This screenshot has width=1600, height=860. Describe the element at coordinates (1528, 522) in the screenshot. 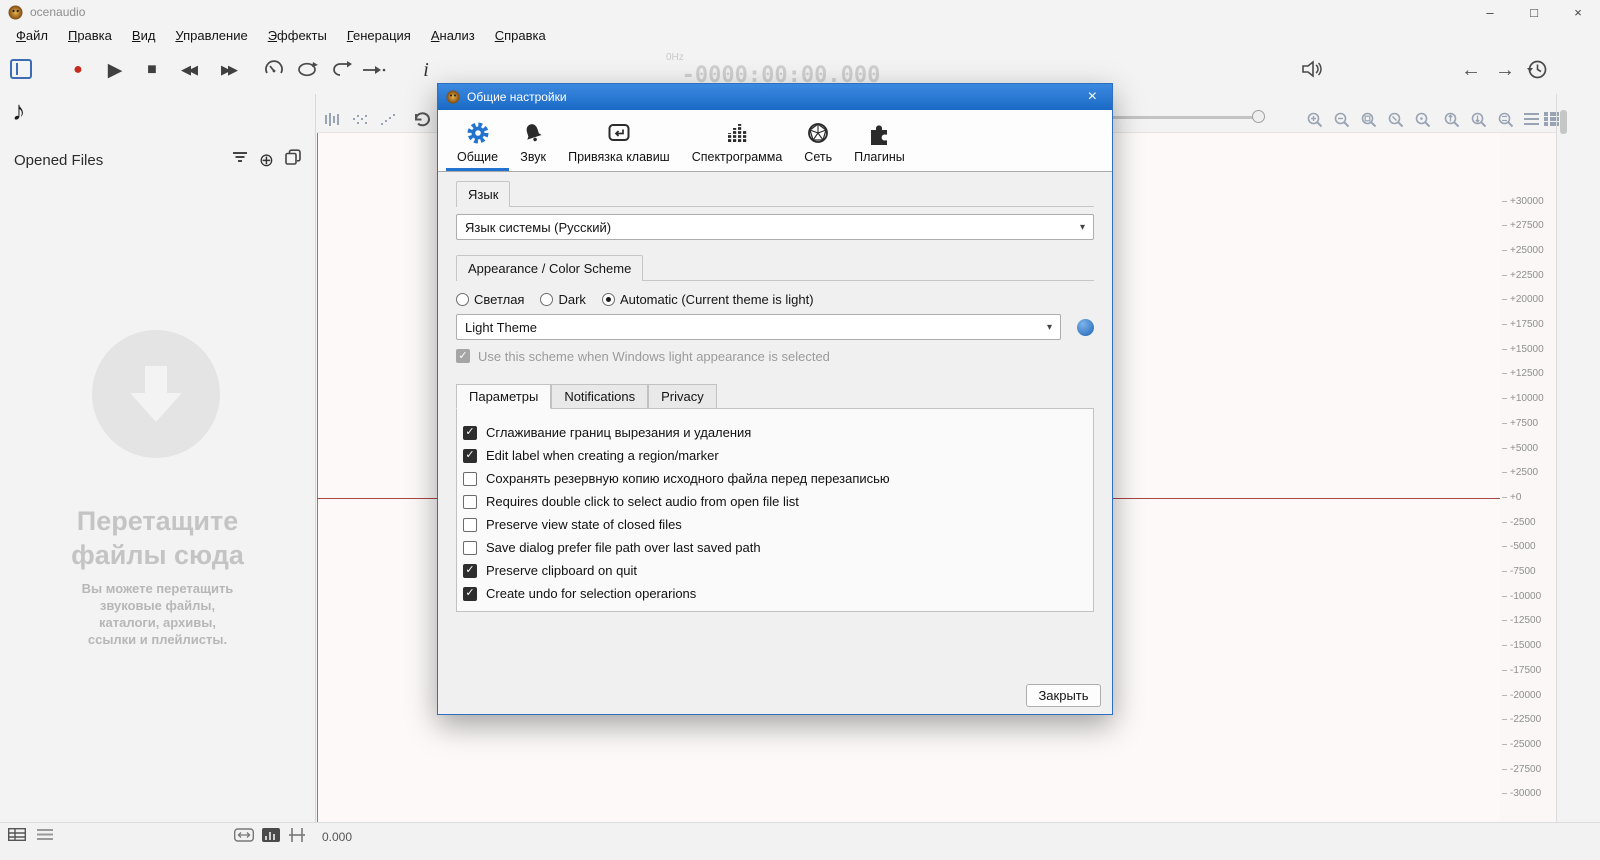

I see `scale-label: -2500` at that location.